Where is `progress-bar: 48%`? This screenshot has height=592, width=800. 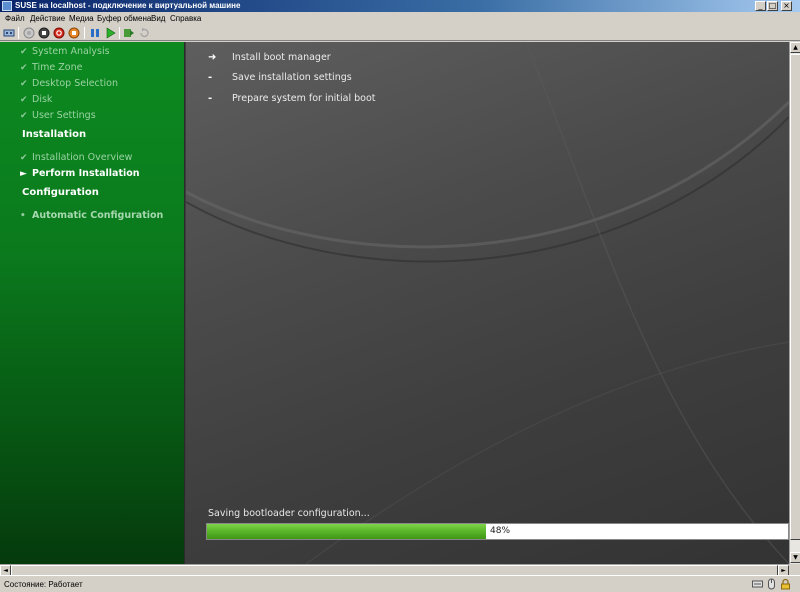 progress-bar: 48% is located at coordinates (497, 531).